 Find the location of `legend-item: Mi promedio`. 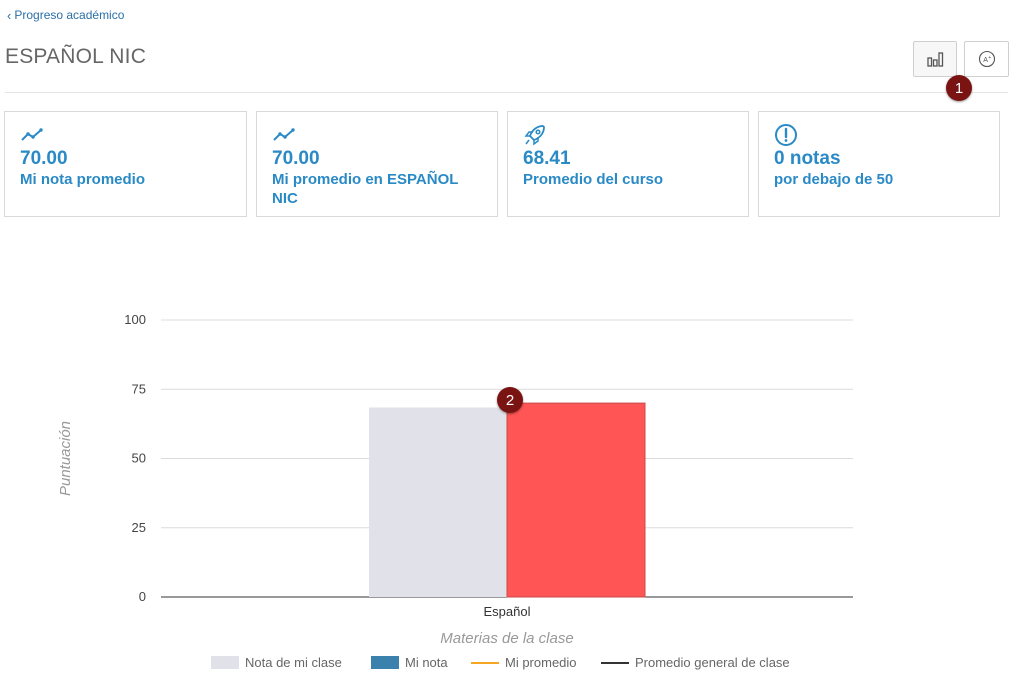

legend-item: Mi promedio is located at coordinates (524, 662).